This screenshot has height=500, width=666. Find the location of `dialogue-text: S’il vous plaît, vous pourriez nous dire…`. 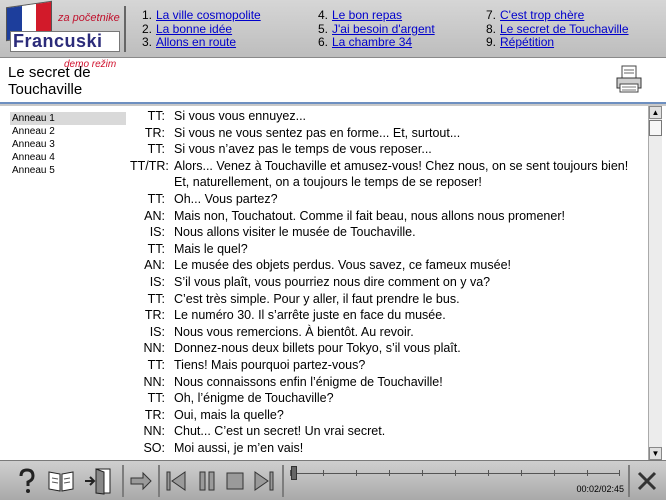

dialogue-text: S’il vous plaît, vous pourriez nous dire… is located at coordinates (332, 281).